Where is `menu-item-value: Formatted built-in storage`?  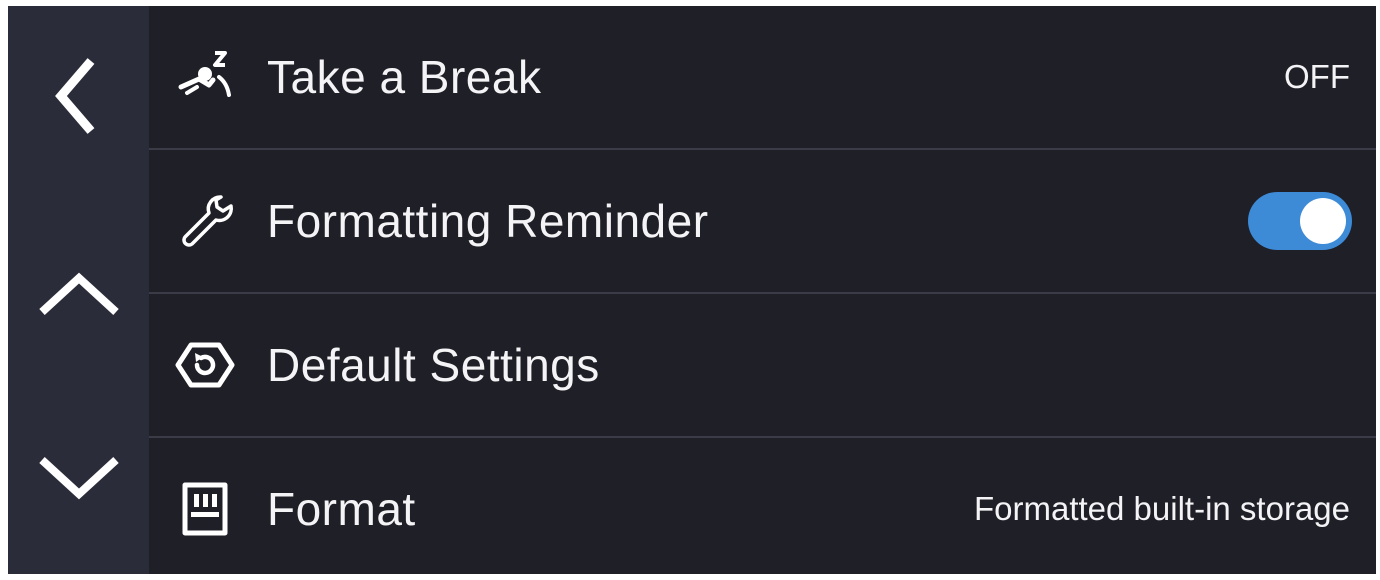 menu-item-value: Formatted built-in storage is located at coordinates (1161, 508).